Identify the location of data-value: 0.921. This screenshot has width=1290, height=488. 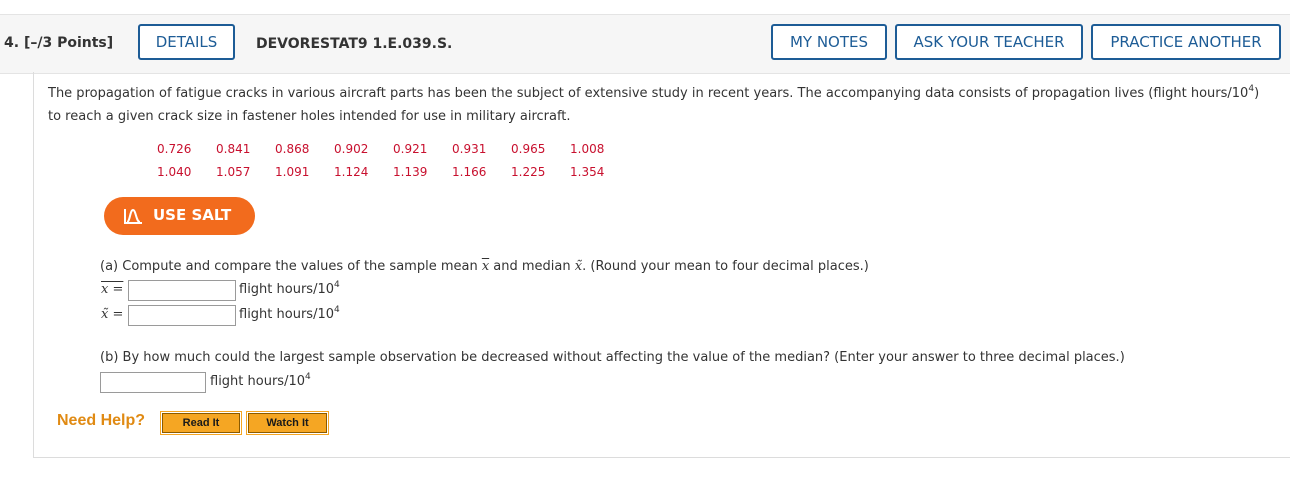
(410, 149).